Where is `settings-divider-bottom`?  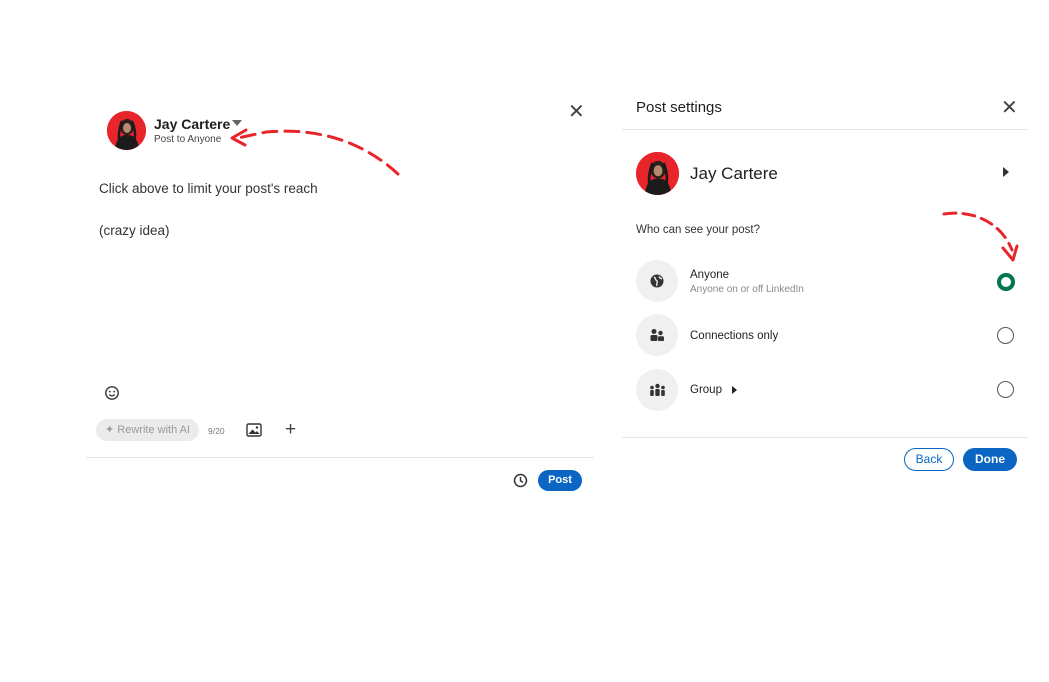
settings-divider-bottom is located at coordinates (825, 437).